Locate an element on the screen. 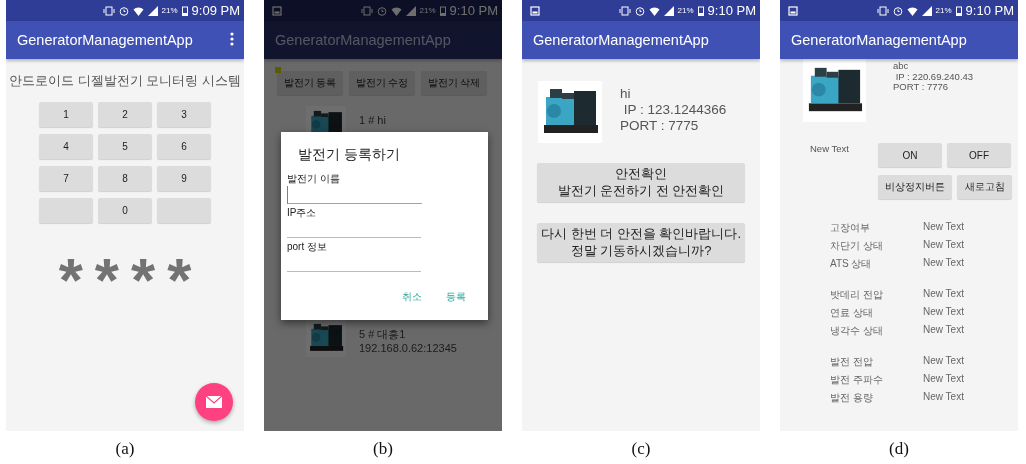  status-label: ATS 상태 is located at coordinates (851, 264).